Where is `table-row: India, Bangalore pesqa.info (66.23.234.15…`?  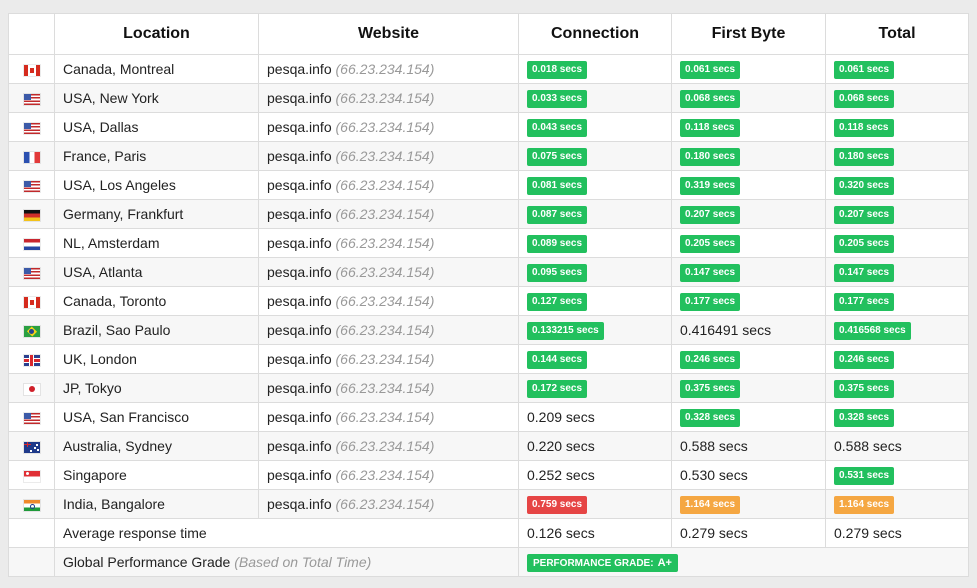 table-row: India, Bangalore pesqa.info (66.23.234.15… is located at coordinates (488, 504).